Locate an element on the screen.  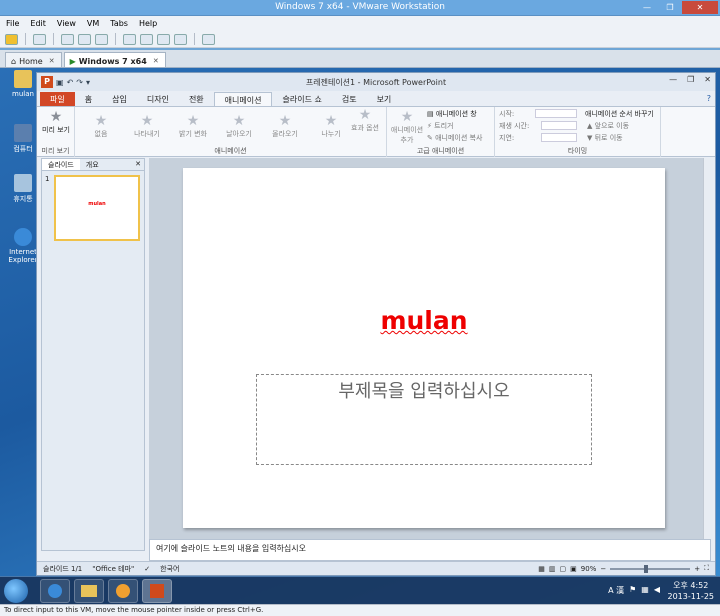
tab-animations: 애니메이션 is located at coordinates (243, 99).